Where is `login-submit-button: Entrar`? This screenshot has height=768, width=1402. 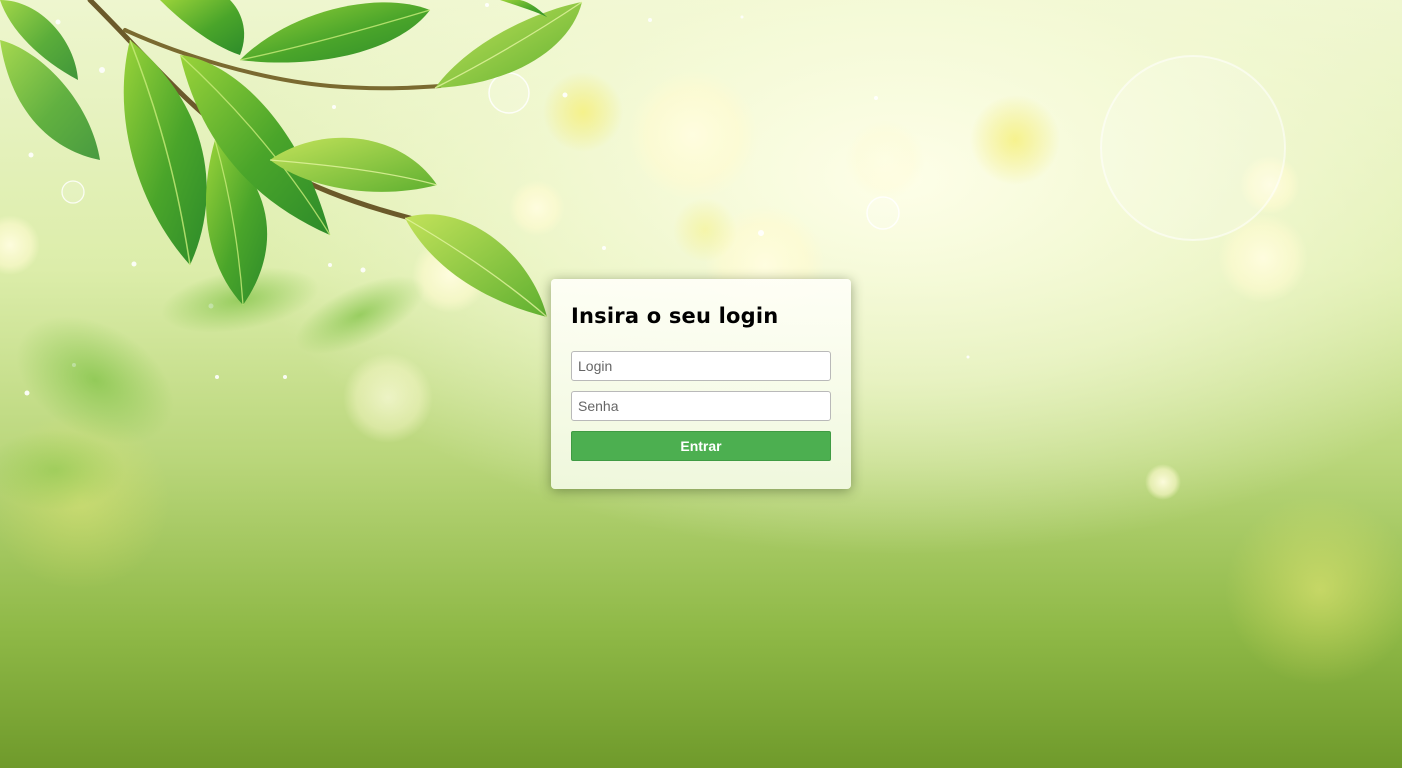 login-submit-button: Entrar is located at coordinates (701, 446).